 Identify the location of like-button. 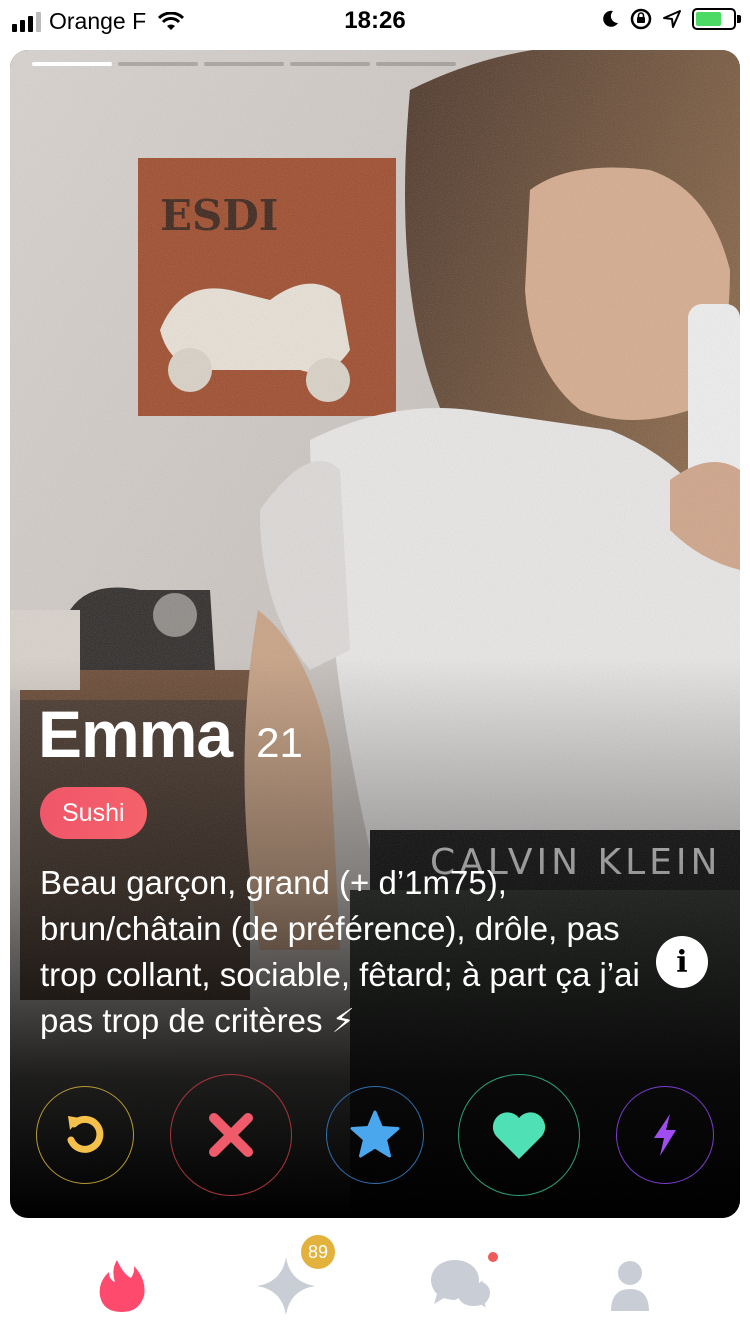
(519, 1135).